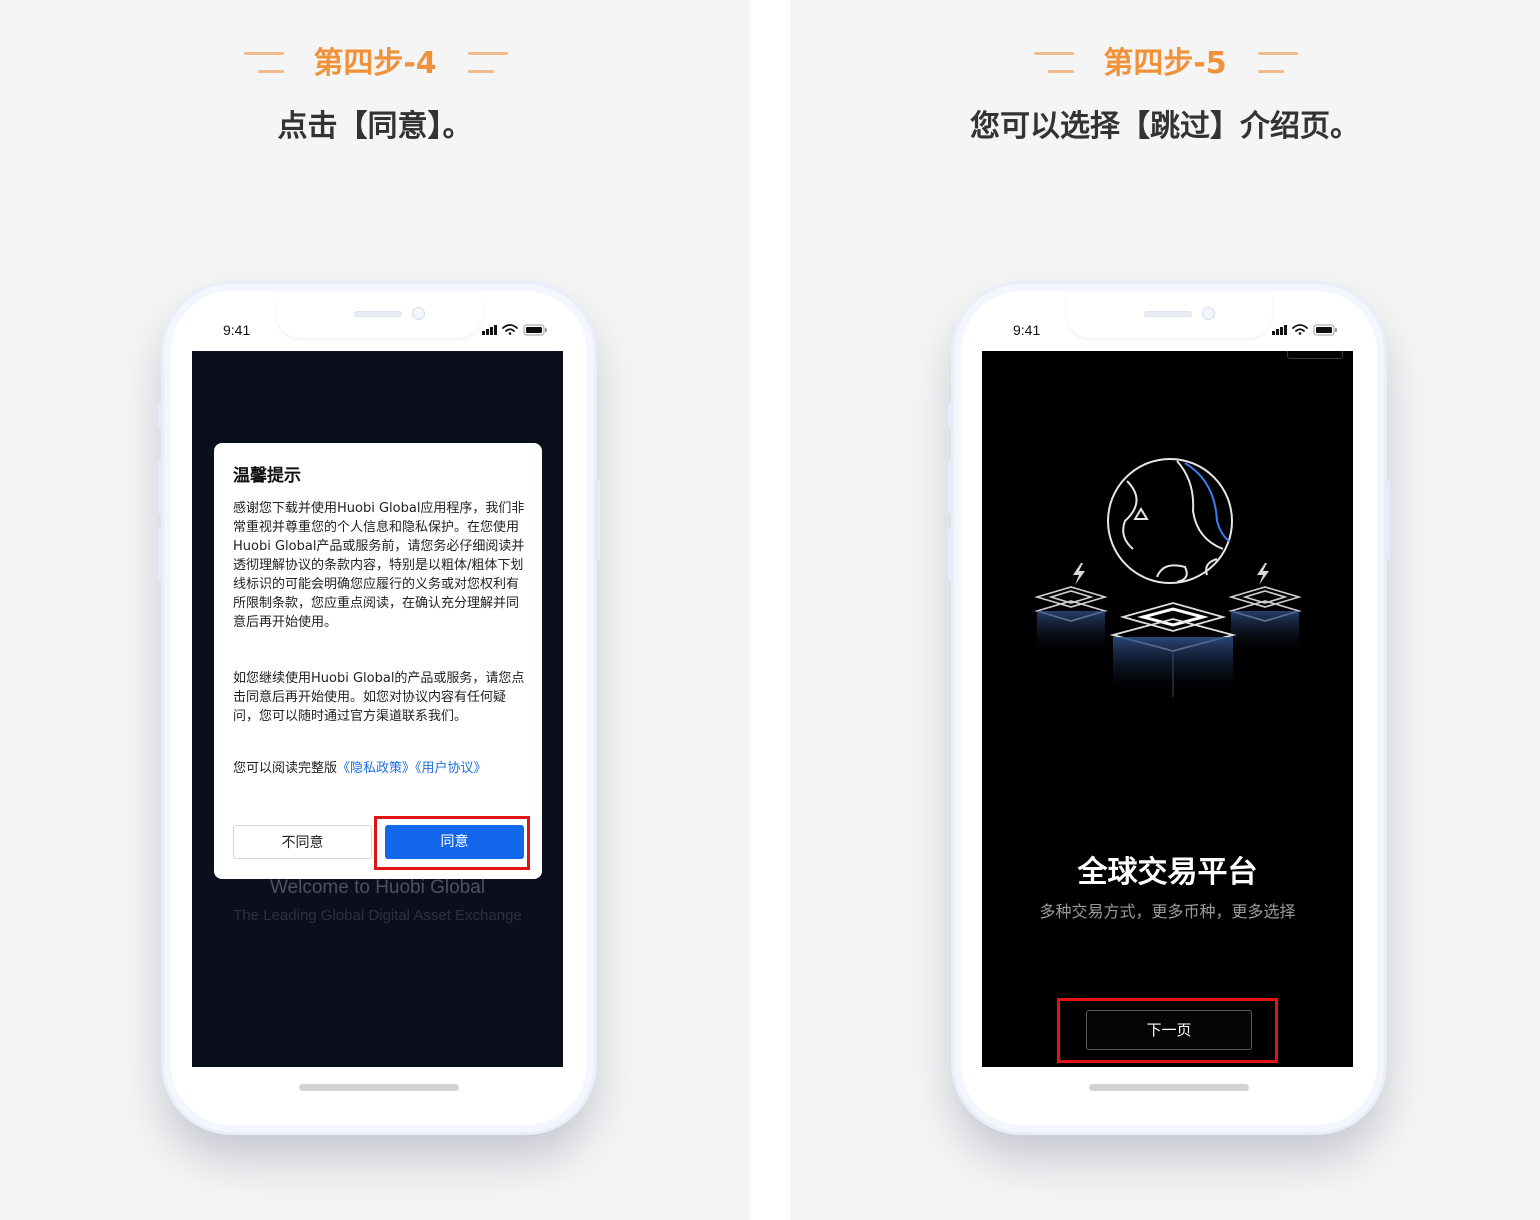 This screenshot has width=1540, height=1220. I want to click on step-description: 您可以选择【跳过】介绍页。, so click(1165, 126).